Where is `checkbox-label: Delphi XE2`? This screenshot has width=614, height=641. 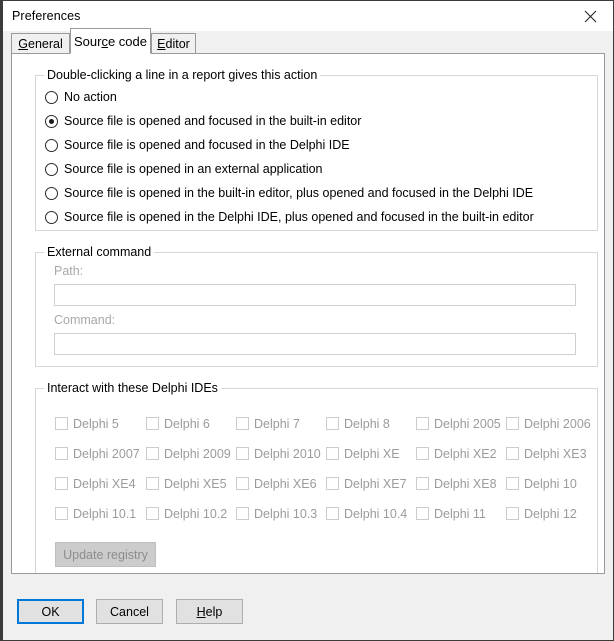 checkbox-label: Delphi XE2 is located at coordinates (465, 453).